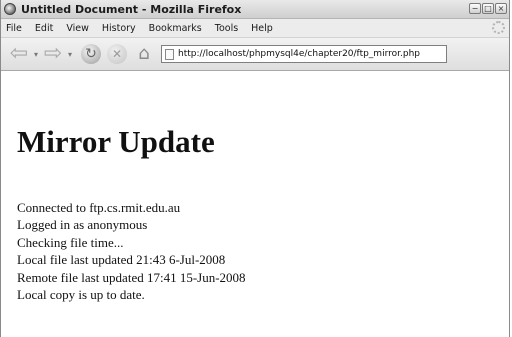 This screenshot has height=337, width=512. I want to click on back-arrow-icon: ⇦, so click(19, 54).